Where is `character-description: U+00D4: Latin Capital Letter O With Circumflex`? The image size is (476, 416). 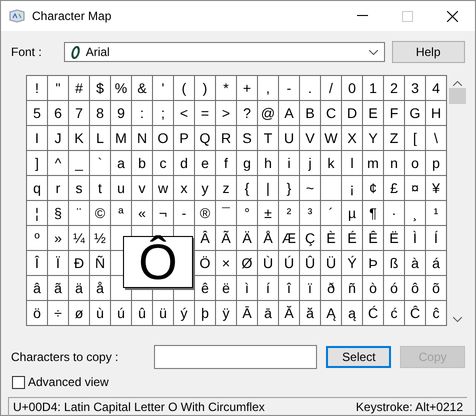 character-description: U+00D4: Latin Capital Letter O With Circumflex is located at coordinates (139, 407).